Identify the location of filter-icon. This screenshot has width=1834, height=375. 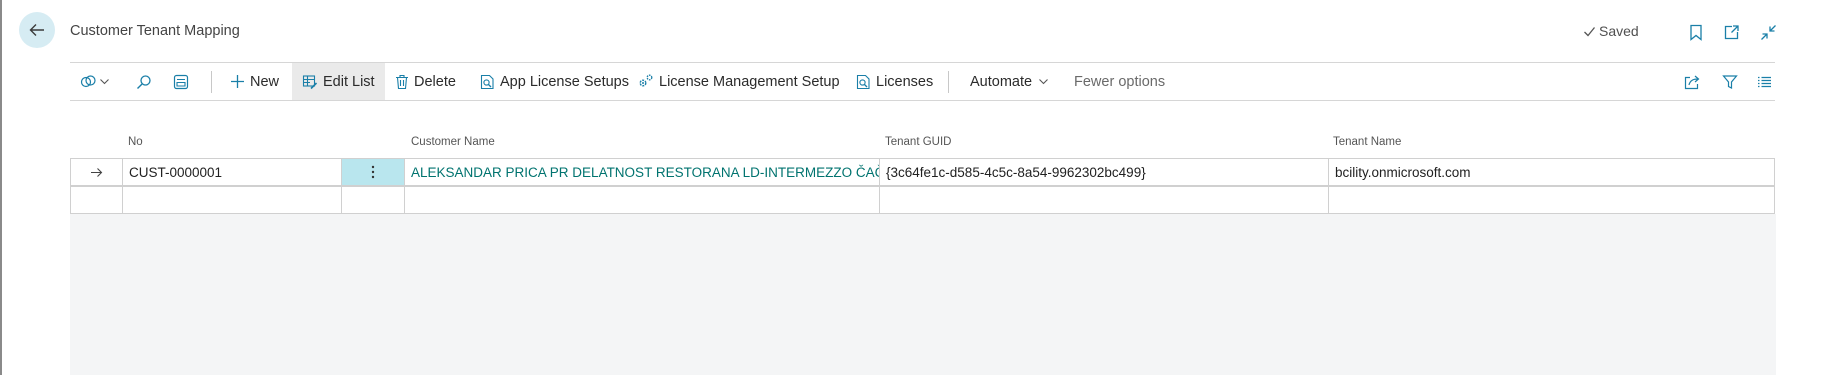
(1730, 81).